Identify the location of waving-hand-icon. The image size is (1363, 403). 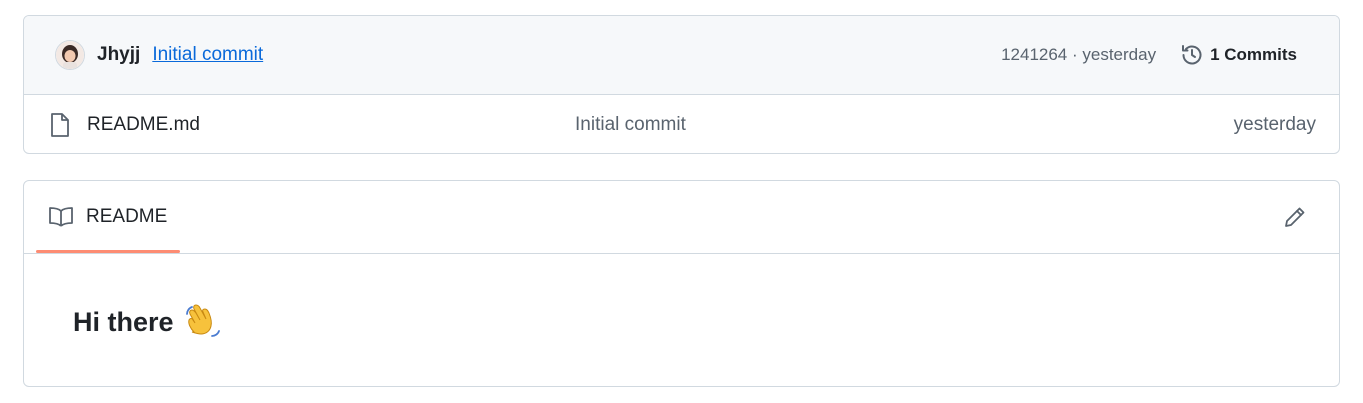
(202, 322).